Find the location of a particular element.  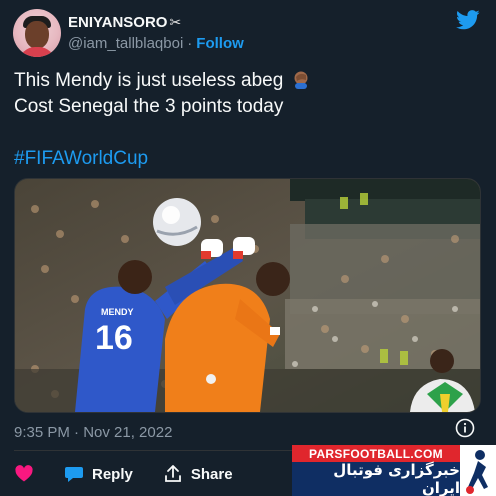

author-name-row: ENIYANSORO ✂ is located at coordinates (124, 22).